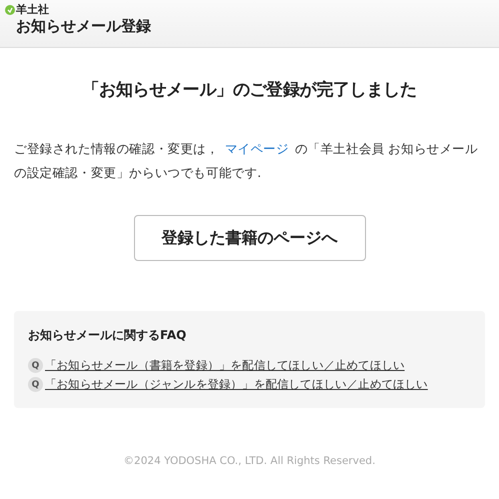 The width and height of the screenshot is (499, 499). I want to click on logo-icon, so click(10, 10).